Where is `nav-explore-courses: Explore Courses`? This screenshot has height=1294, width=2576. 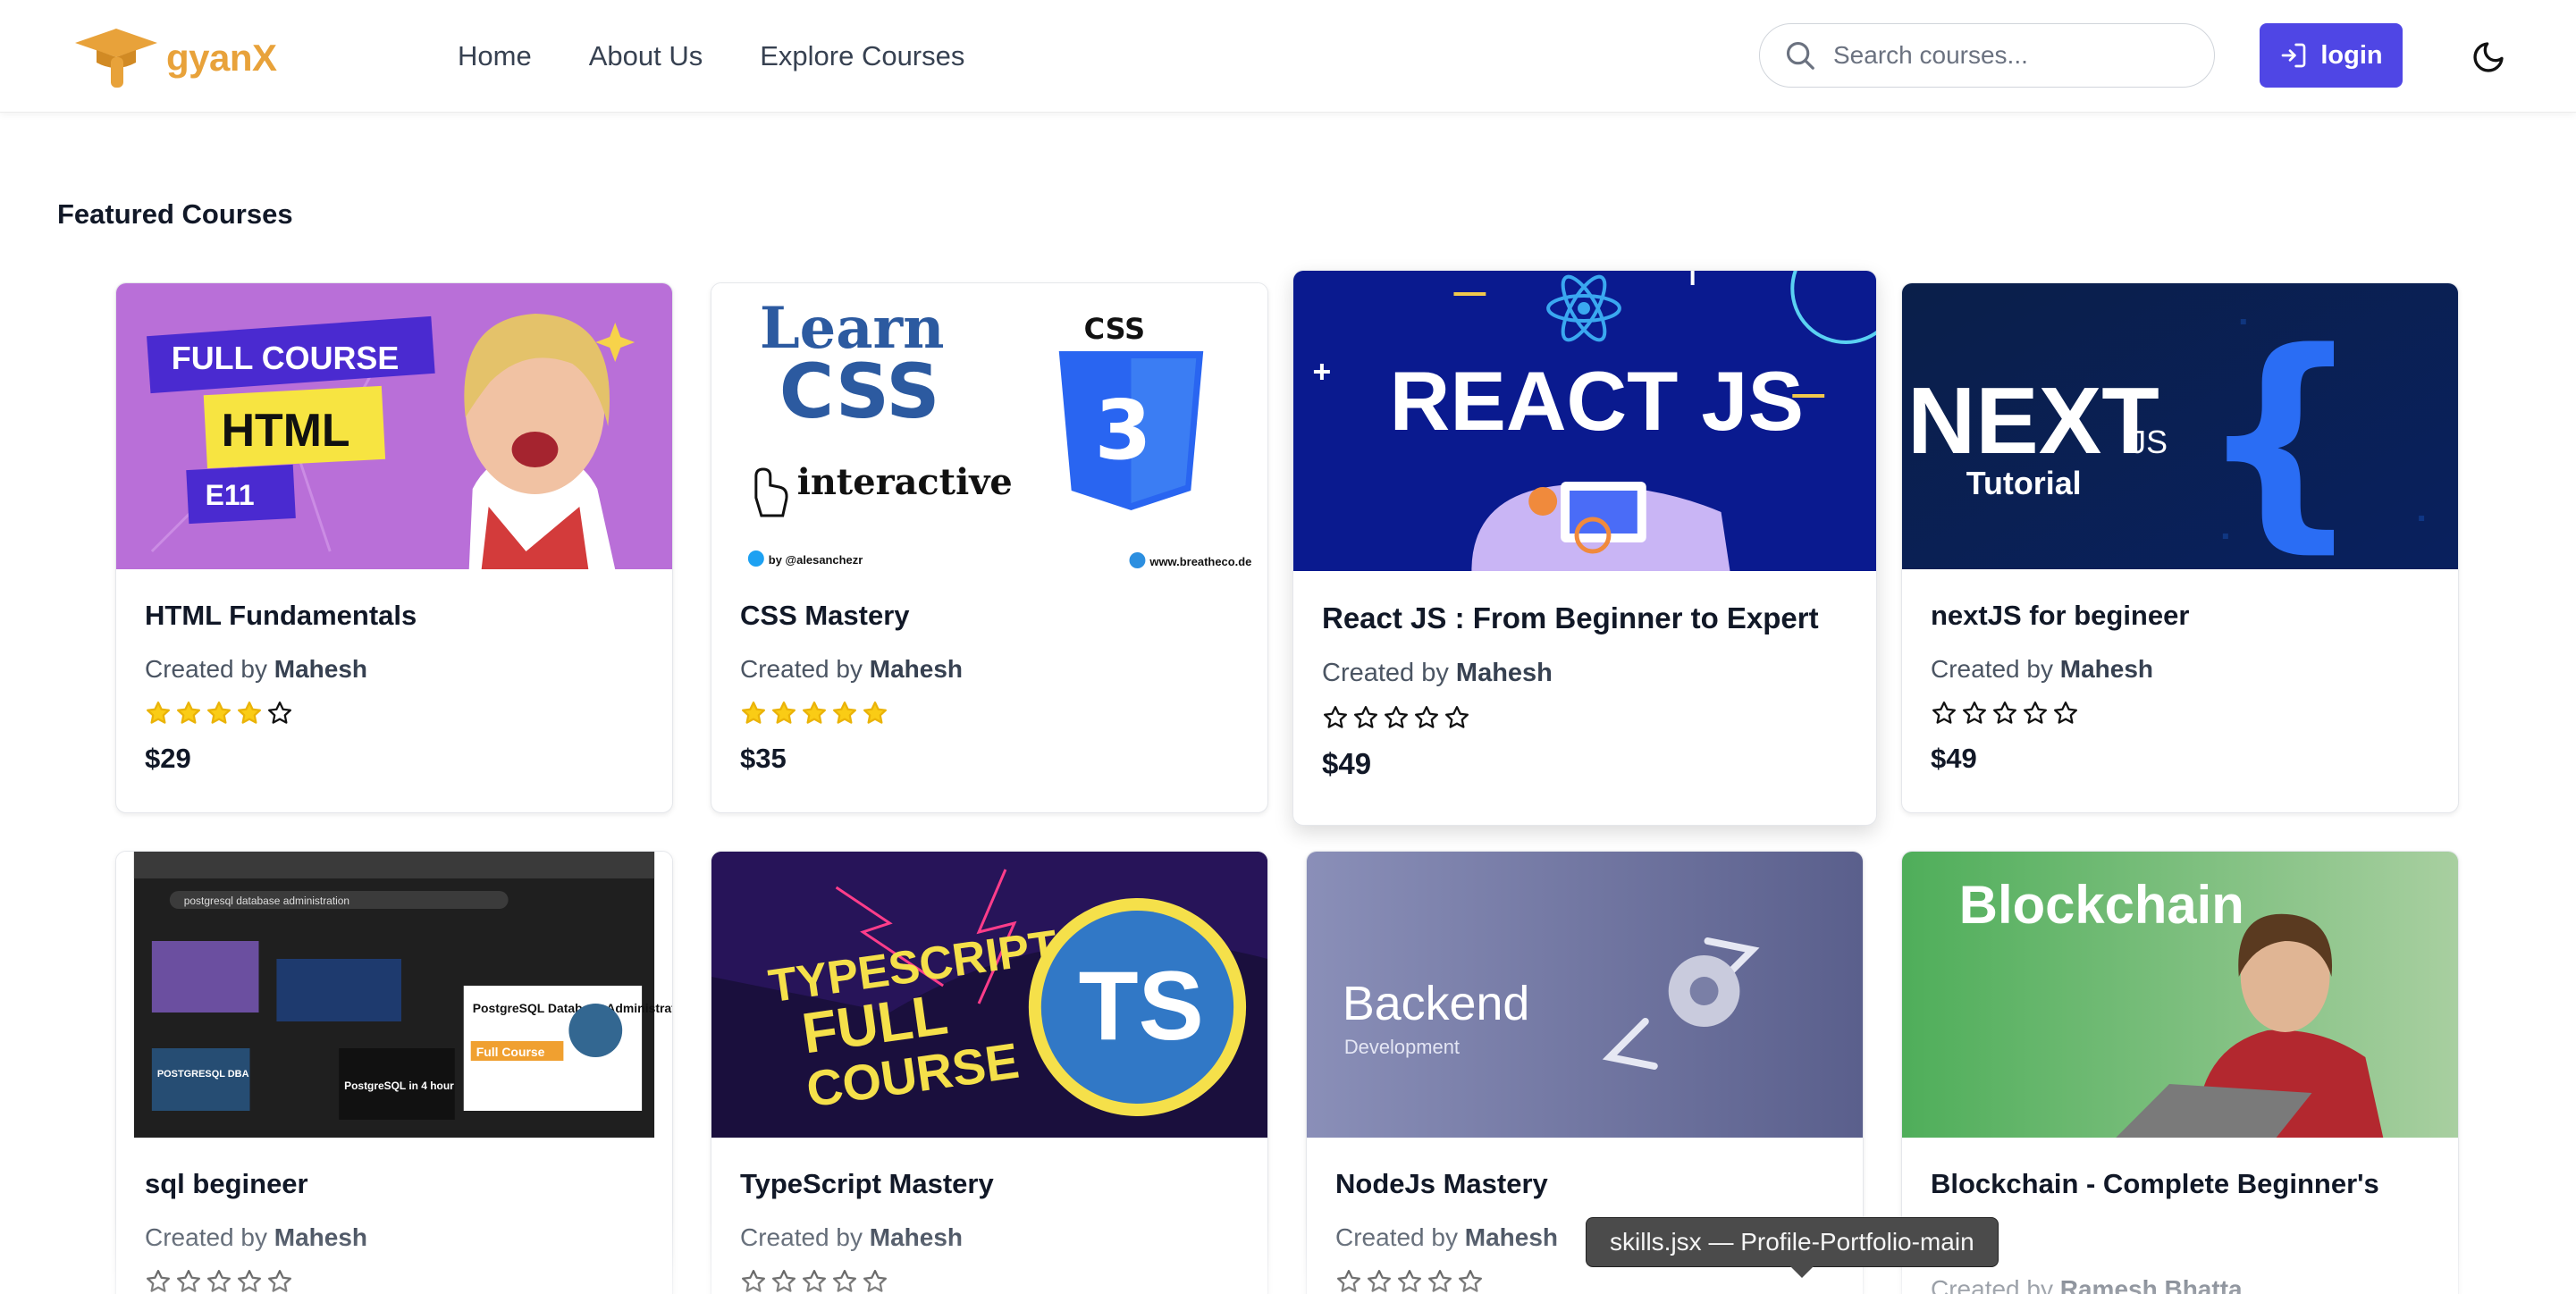 nav-explore-courses: Explore Courses is located at coordinates (862, 56).